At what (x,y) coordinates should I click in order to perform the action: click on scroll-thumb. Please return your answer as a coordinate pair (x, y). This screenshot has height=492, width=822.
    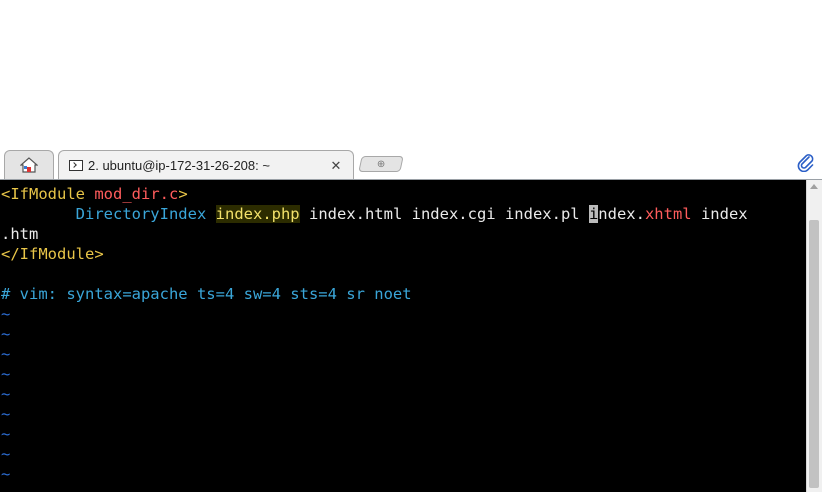
    Looking at the image, I should click on (814, 354).